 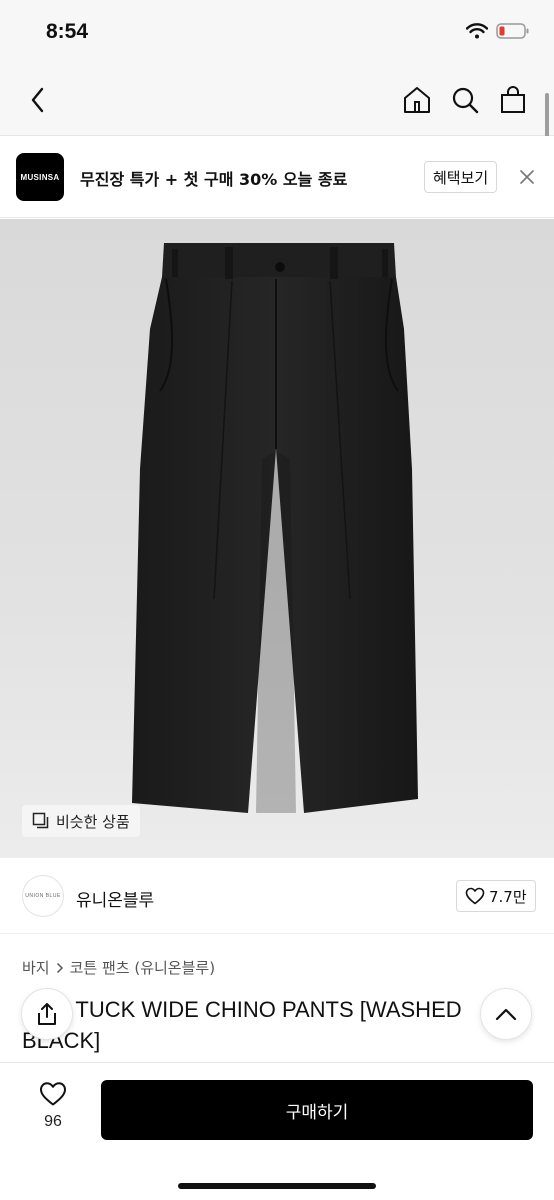 I want to click on back-button, so click(x=38, y=100).